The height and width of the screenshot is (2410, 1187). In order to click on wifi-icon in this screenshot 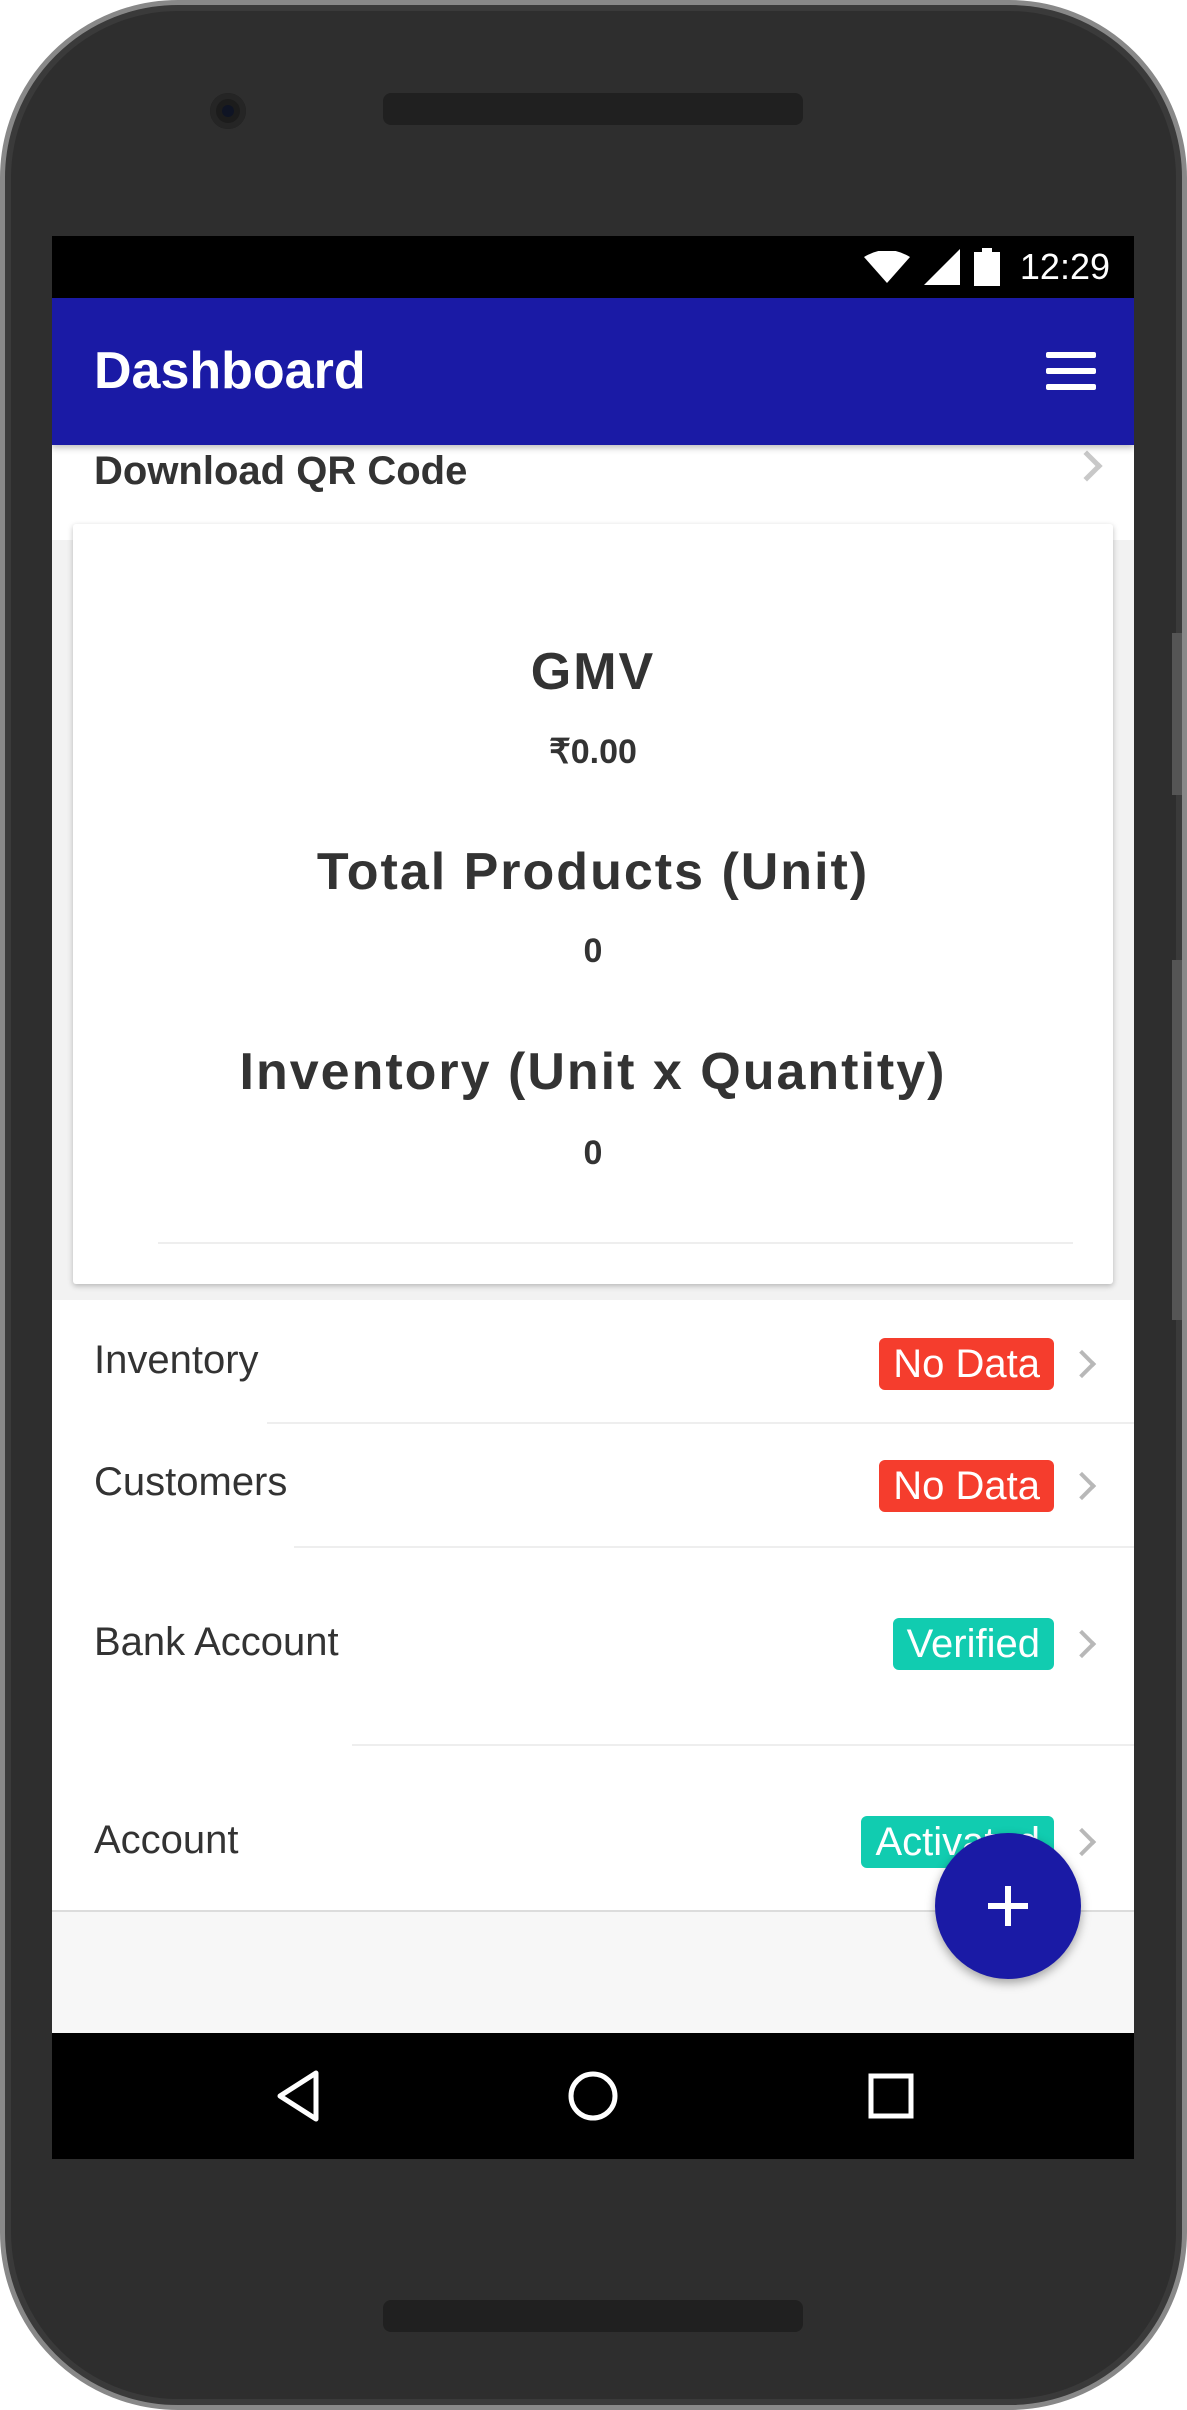, I will do `click(886, 267)`.